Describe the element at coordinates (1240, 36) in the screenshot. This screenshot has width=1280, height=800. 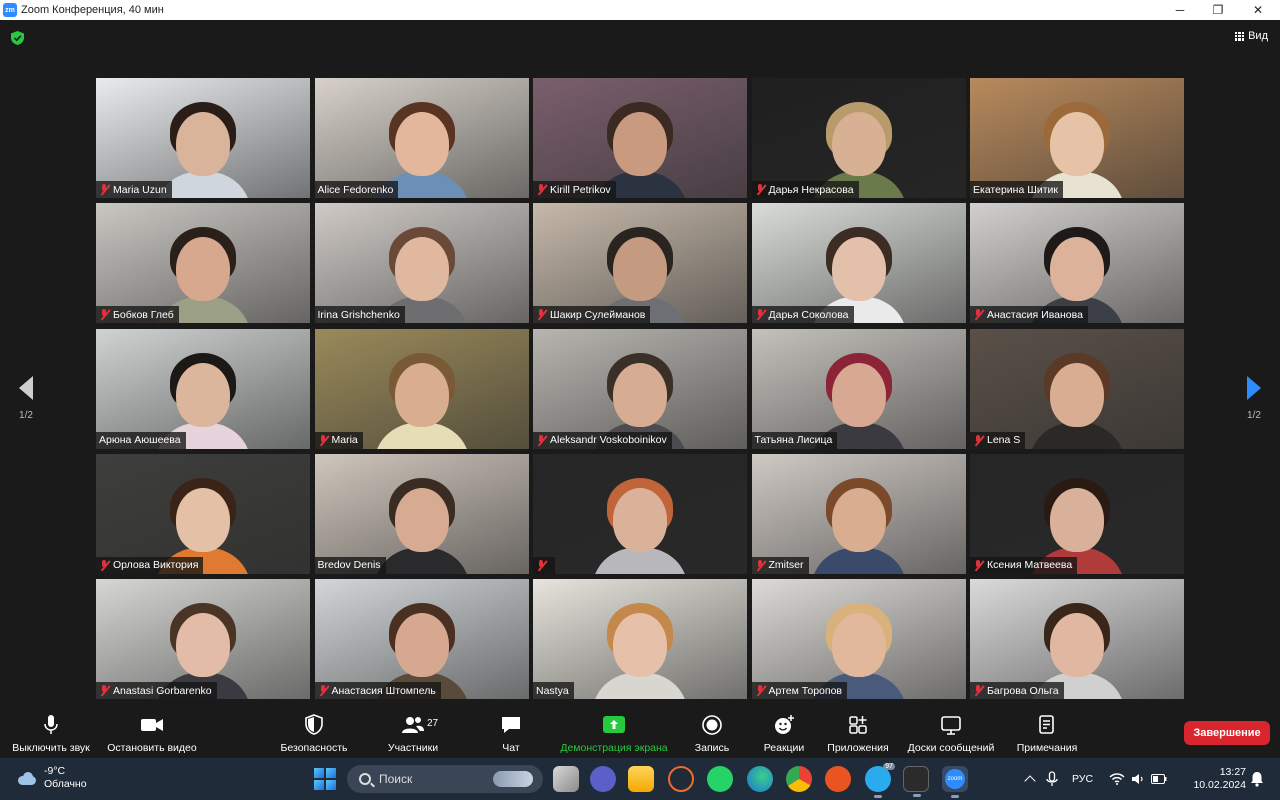
I see `grid-icon` at that location.